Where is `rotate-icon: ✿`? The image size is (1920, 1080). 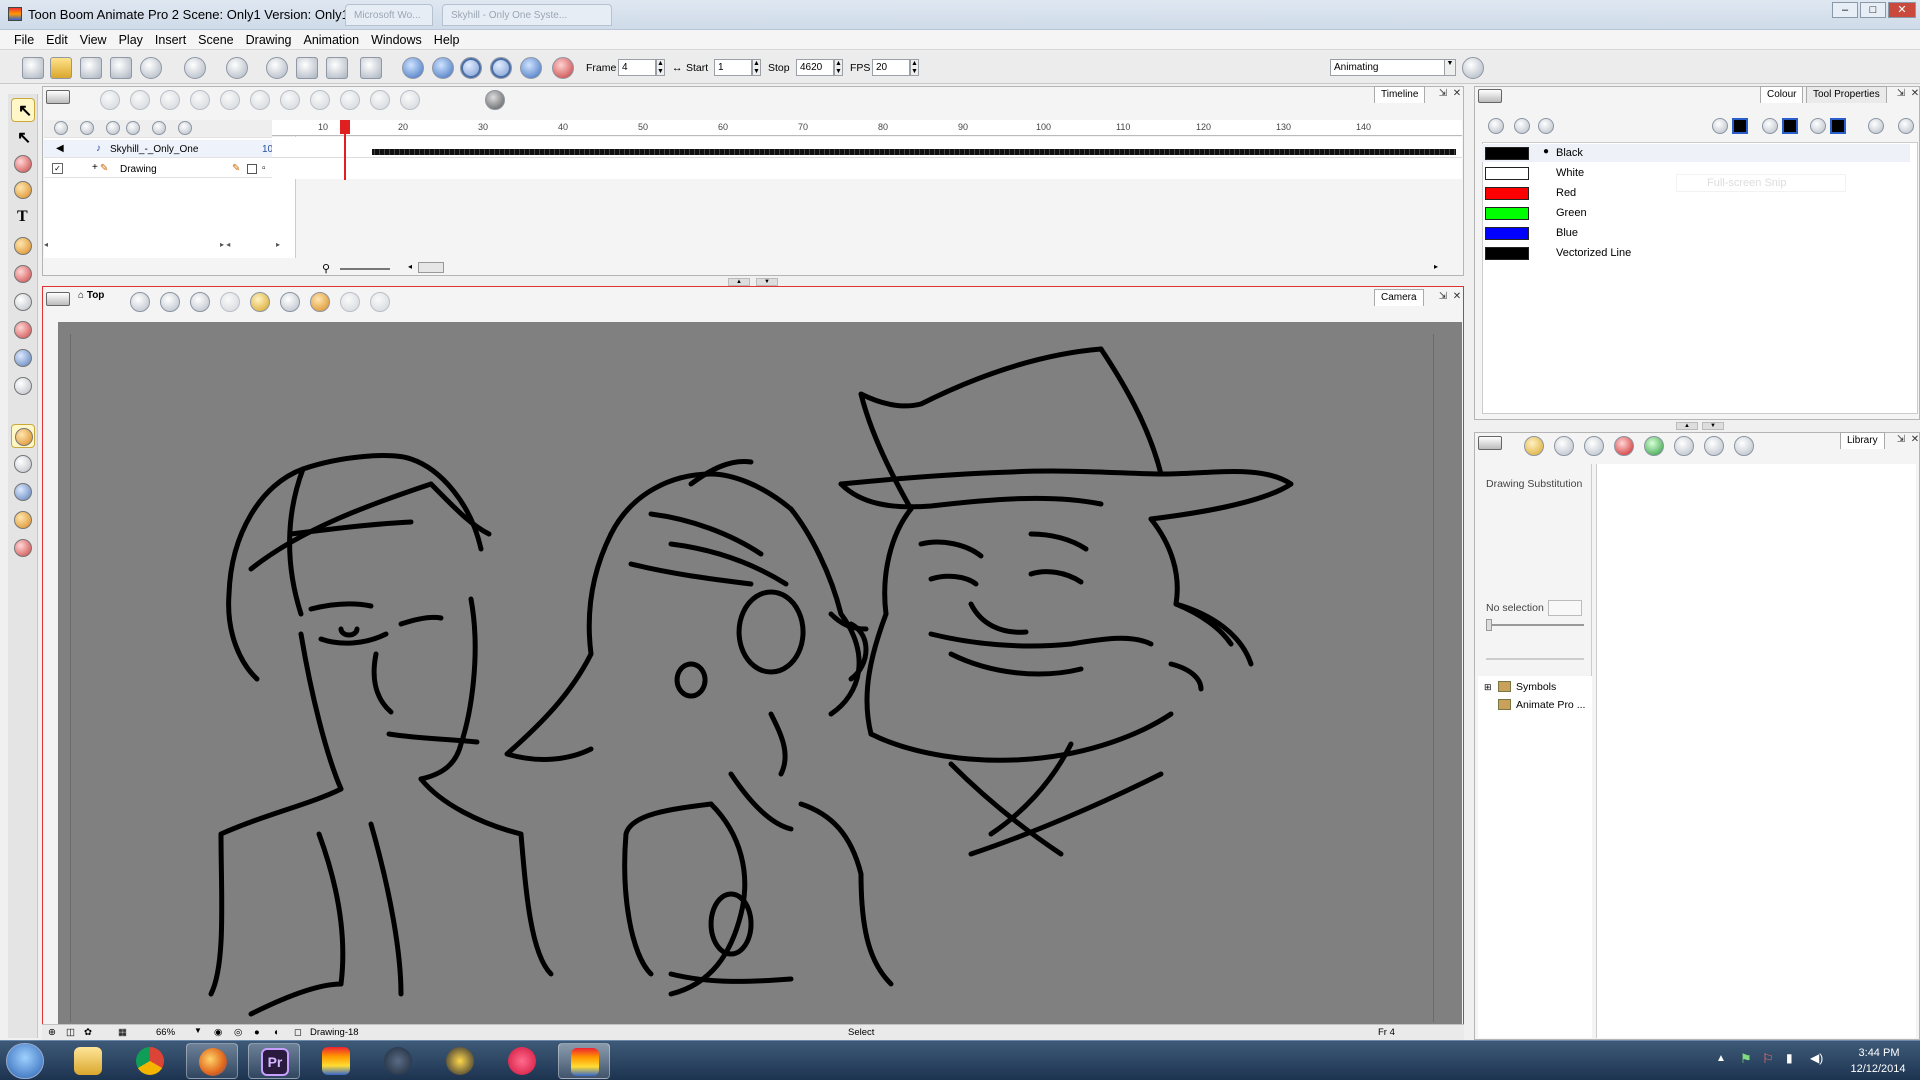
rotate-icon: ✿ is located at coordinates (88, 1032).